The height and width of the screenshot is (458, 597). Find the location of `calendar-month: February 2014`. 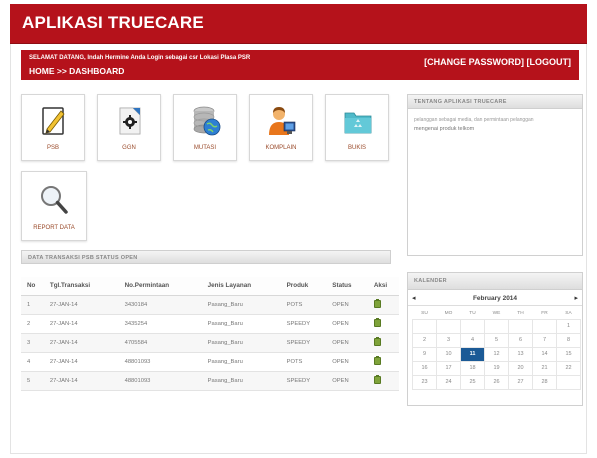

calendar-month: February 2014 is located at coordinates (495, 298).